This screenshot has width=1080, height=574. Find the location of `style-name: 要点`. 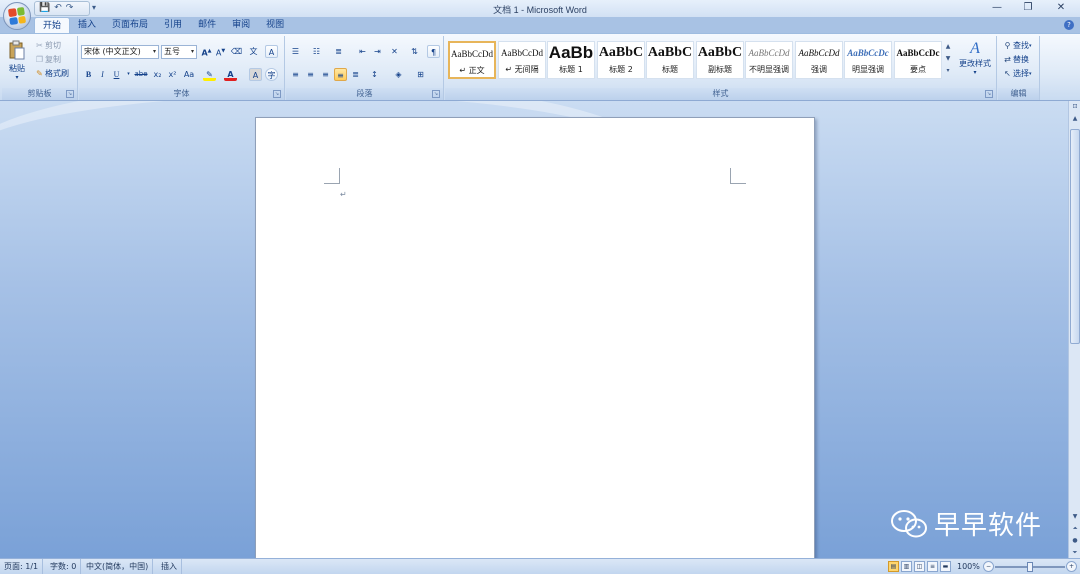

style-name: 要点 is located at coordinates (918, 69).